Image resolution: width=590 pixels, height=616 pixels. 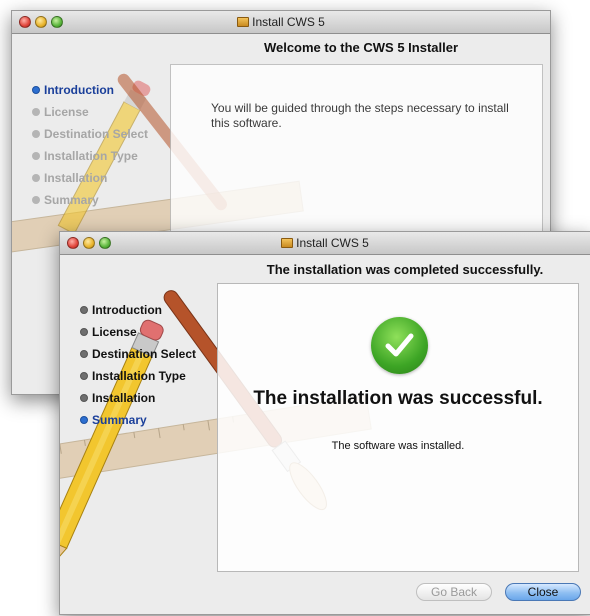 I want to click on go-back-button: Go Back, so click(x=454, y=592).